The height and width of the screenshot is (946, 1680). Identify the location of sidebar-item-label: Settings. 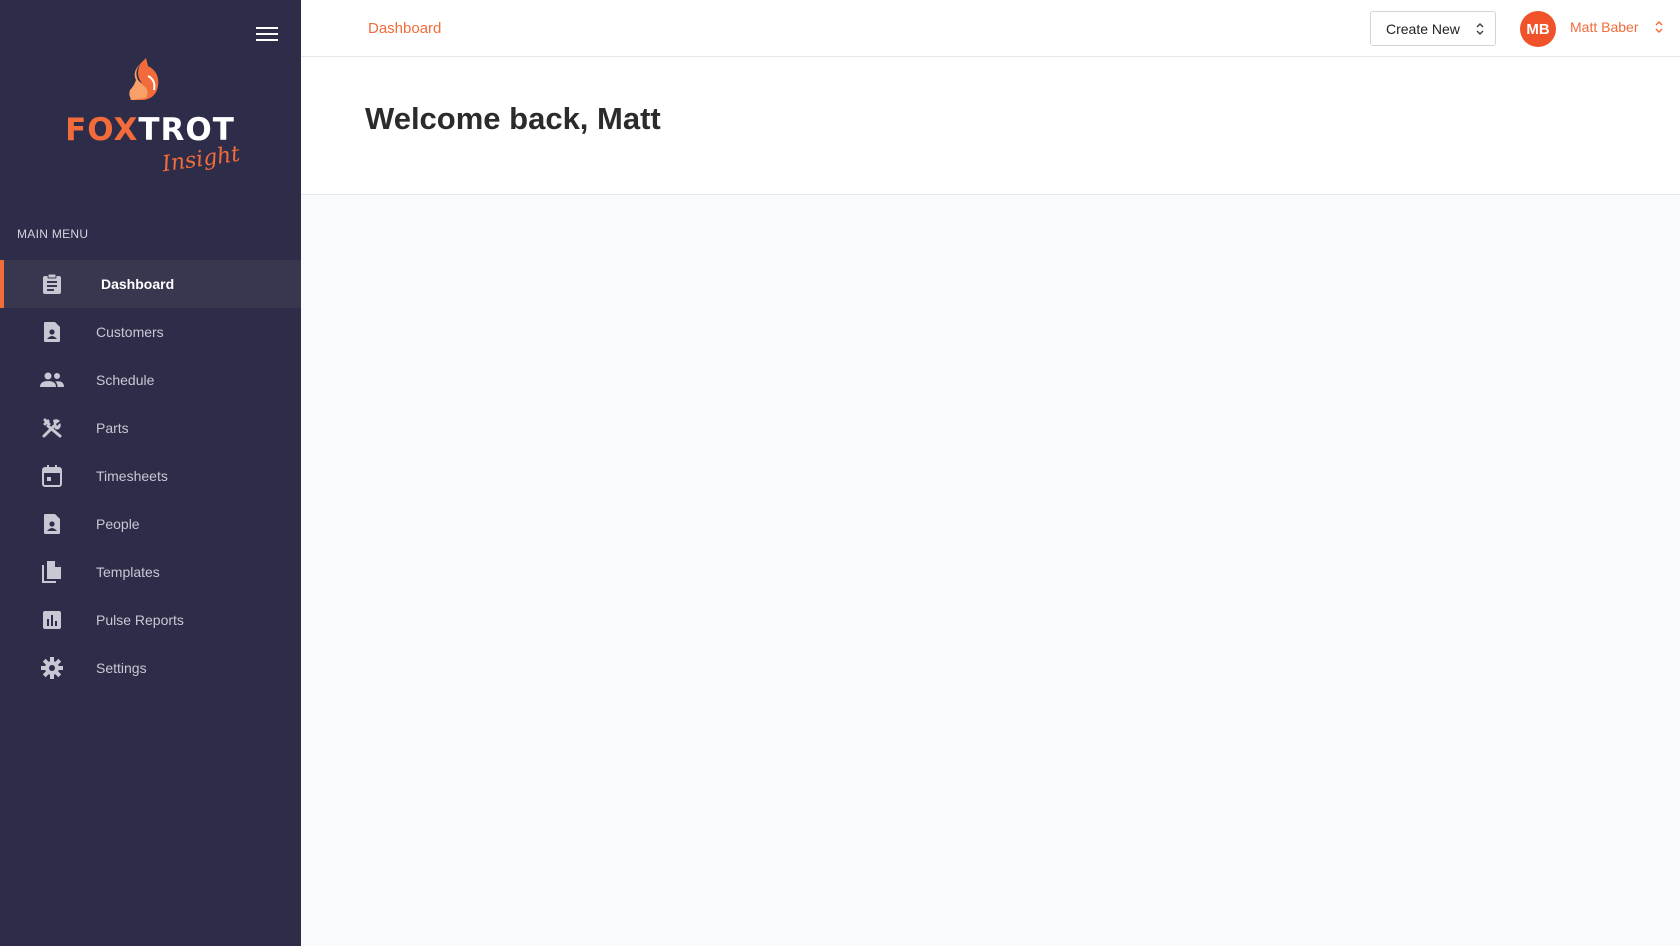
(121, 668).